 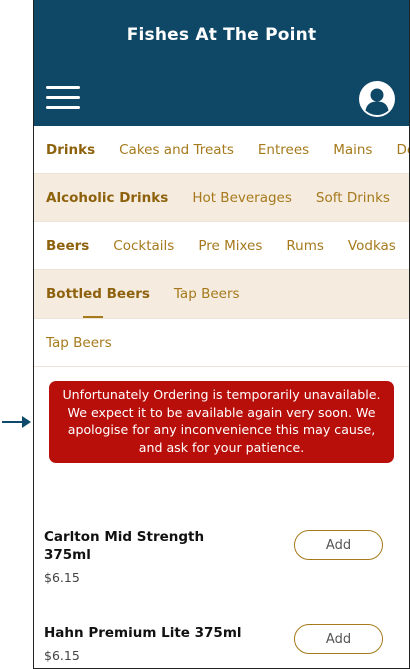 I want to click on tab-entrees: Entrees, so click(x=283, y=150).